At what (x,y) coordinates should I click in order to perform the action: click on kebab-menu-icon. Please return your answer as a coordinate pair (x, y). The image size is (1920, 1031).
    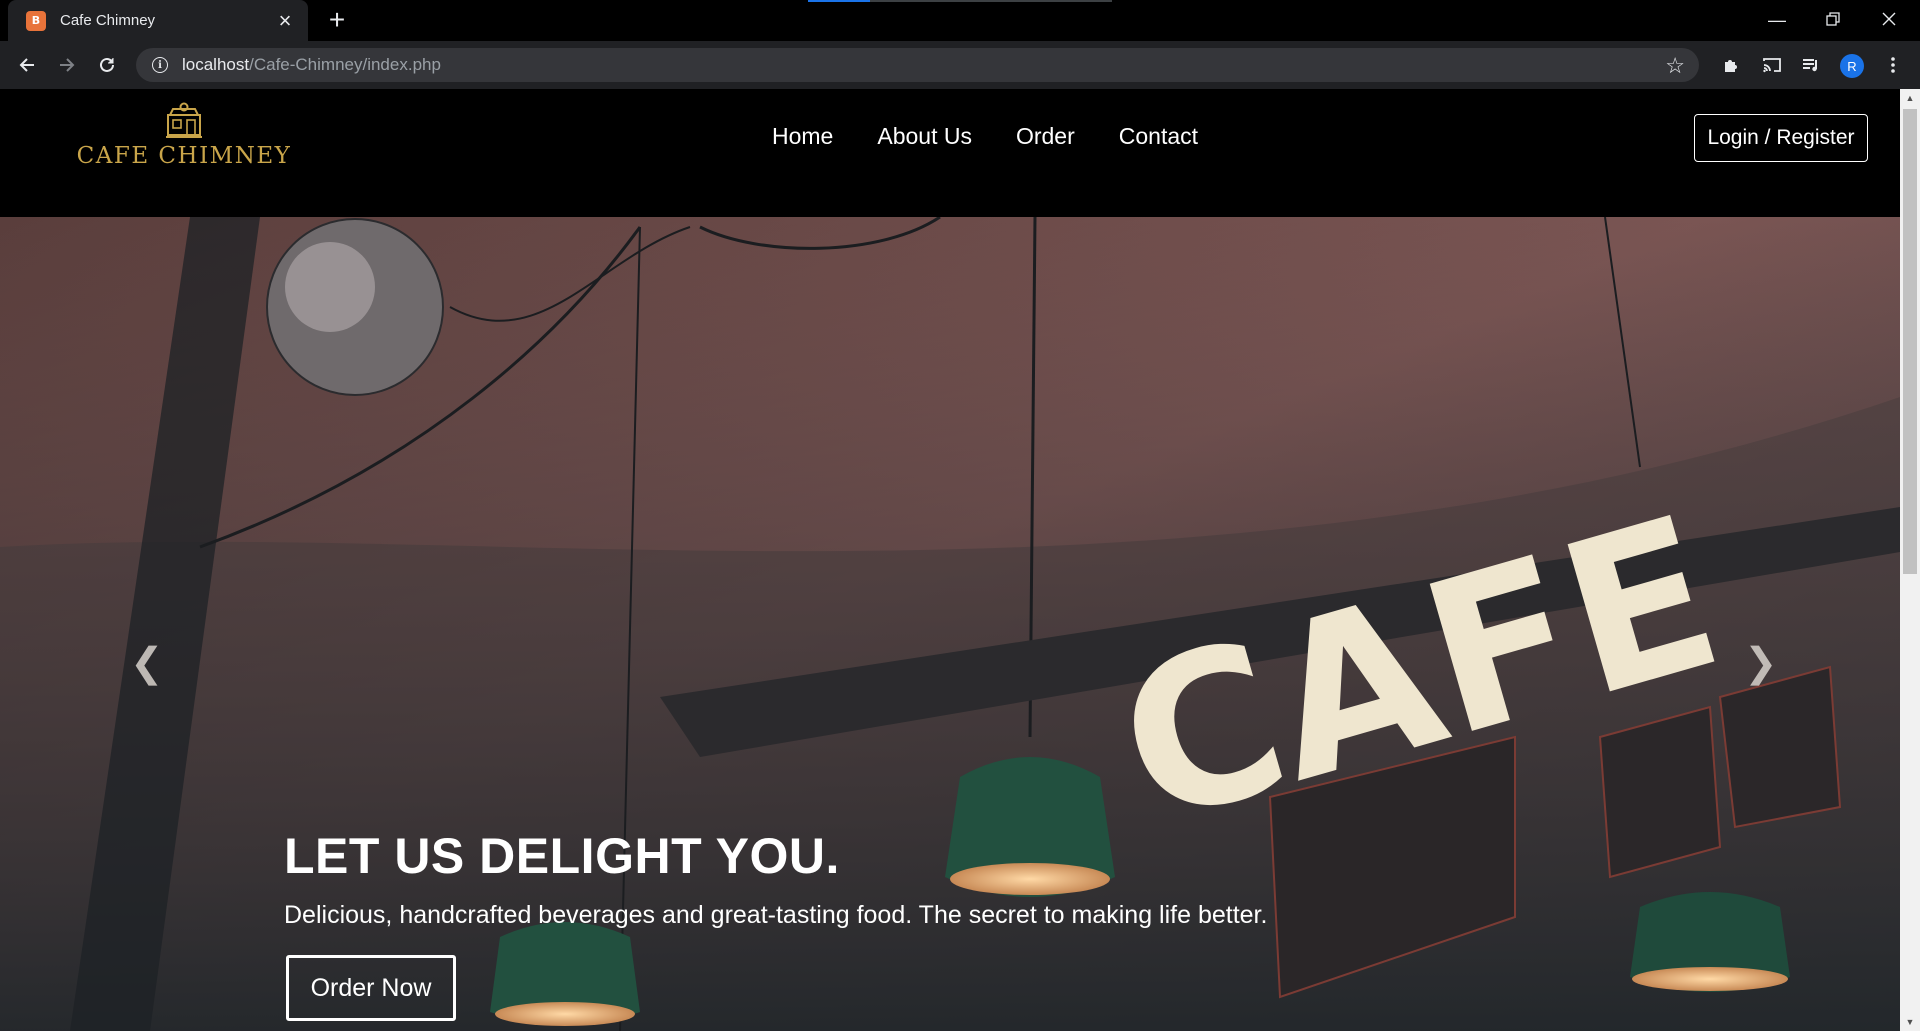
    Looking at the image, I should click on (1893, 65).